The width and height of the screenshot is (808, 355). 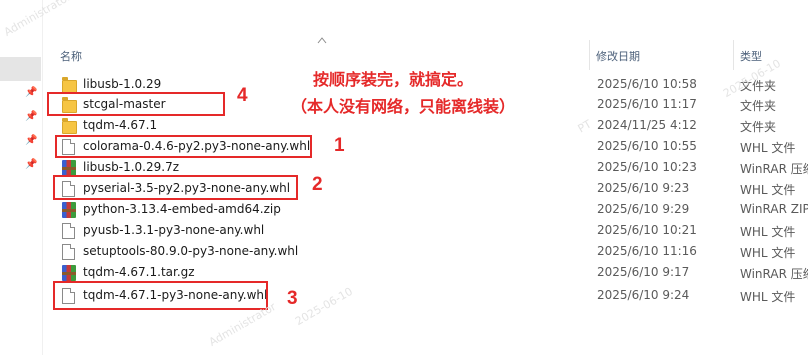 I want to click on file-name: pyusb-1.3.1-py3-none-any.whl, so click(x=174, y=230).